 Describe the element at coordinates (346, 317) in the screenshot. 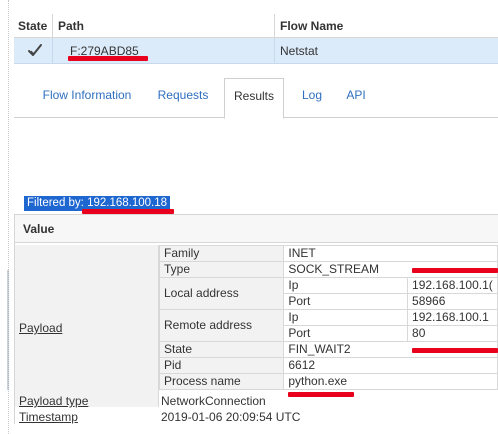

I see `remote-ip-label: Ip` at that location.